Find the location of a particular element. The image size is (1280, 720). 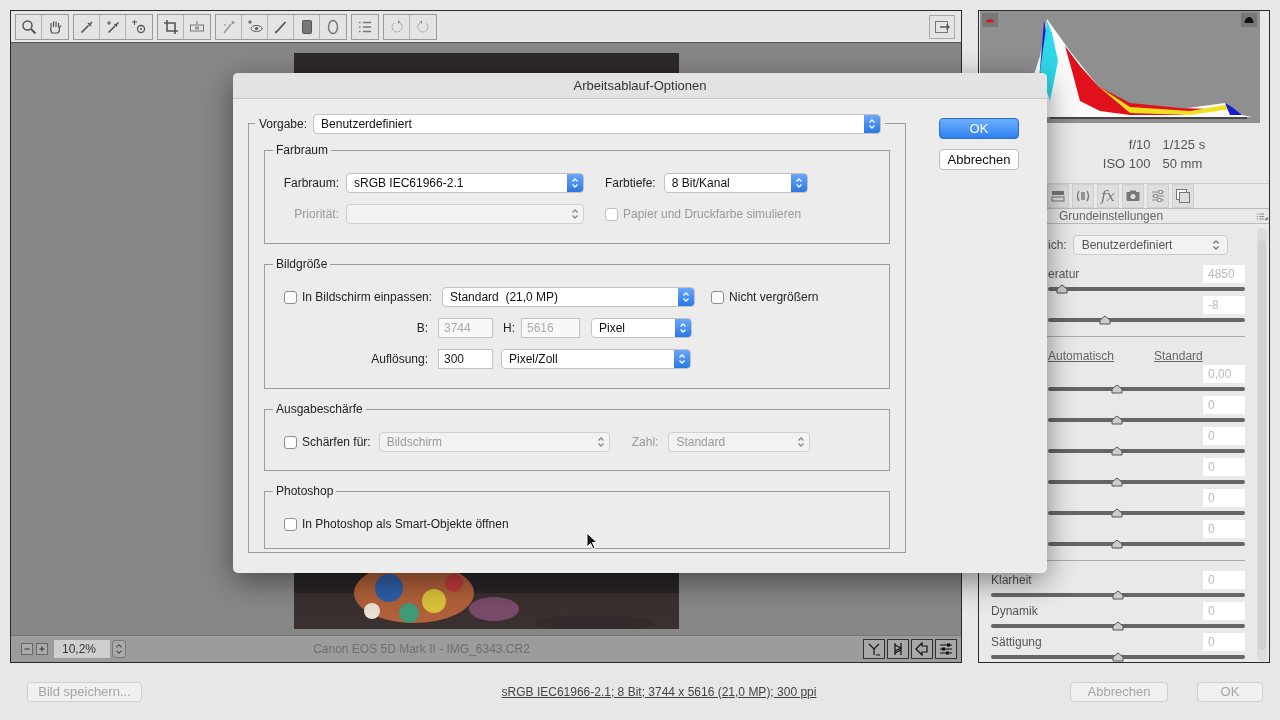

text-field: 300 is located at coordinates (465, 359).